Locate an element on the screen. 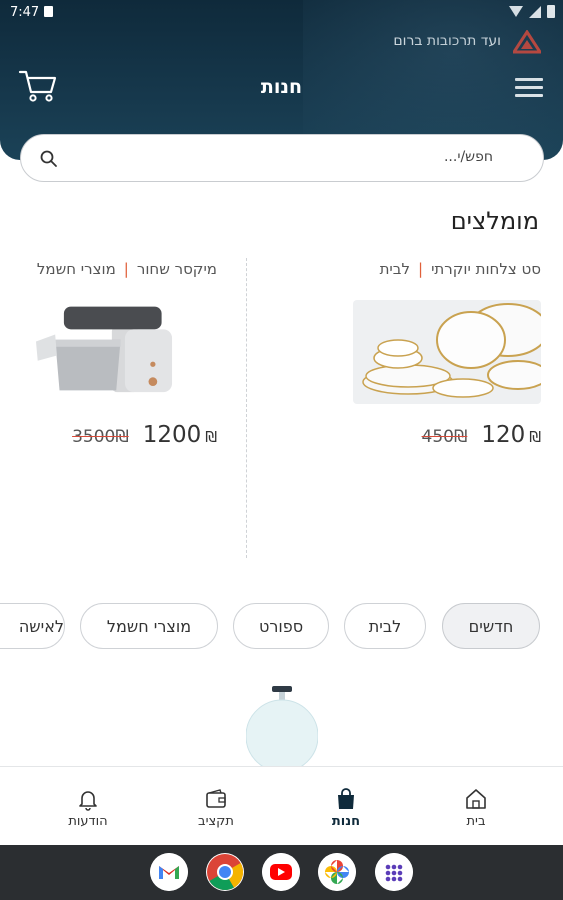 The image size is (563, 900). nav-notifications: הודעות is located at coordinates (88, 808).